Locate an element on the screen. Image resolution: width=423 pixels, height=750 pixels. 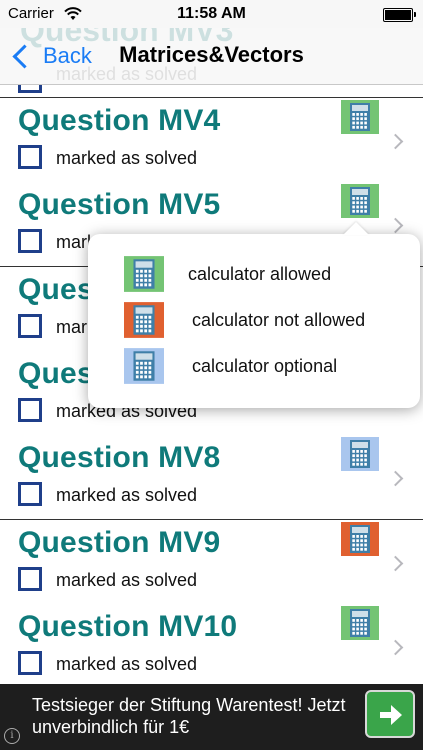
page-title: Matrices&Vectors is located at coordinates (211, 55).